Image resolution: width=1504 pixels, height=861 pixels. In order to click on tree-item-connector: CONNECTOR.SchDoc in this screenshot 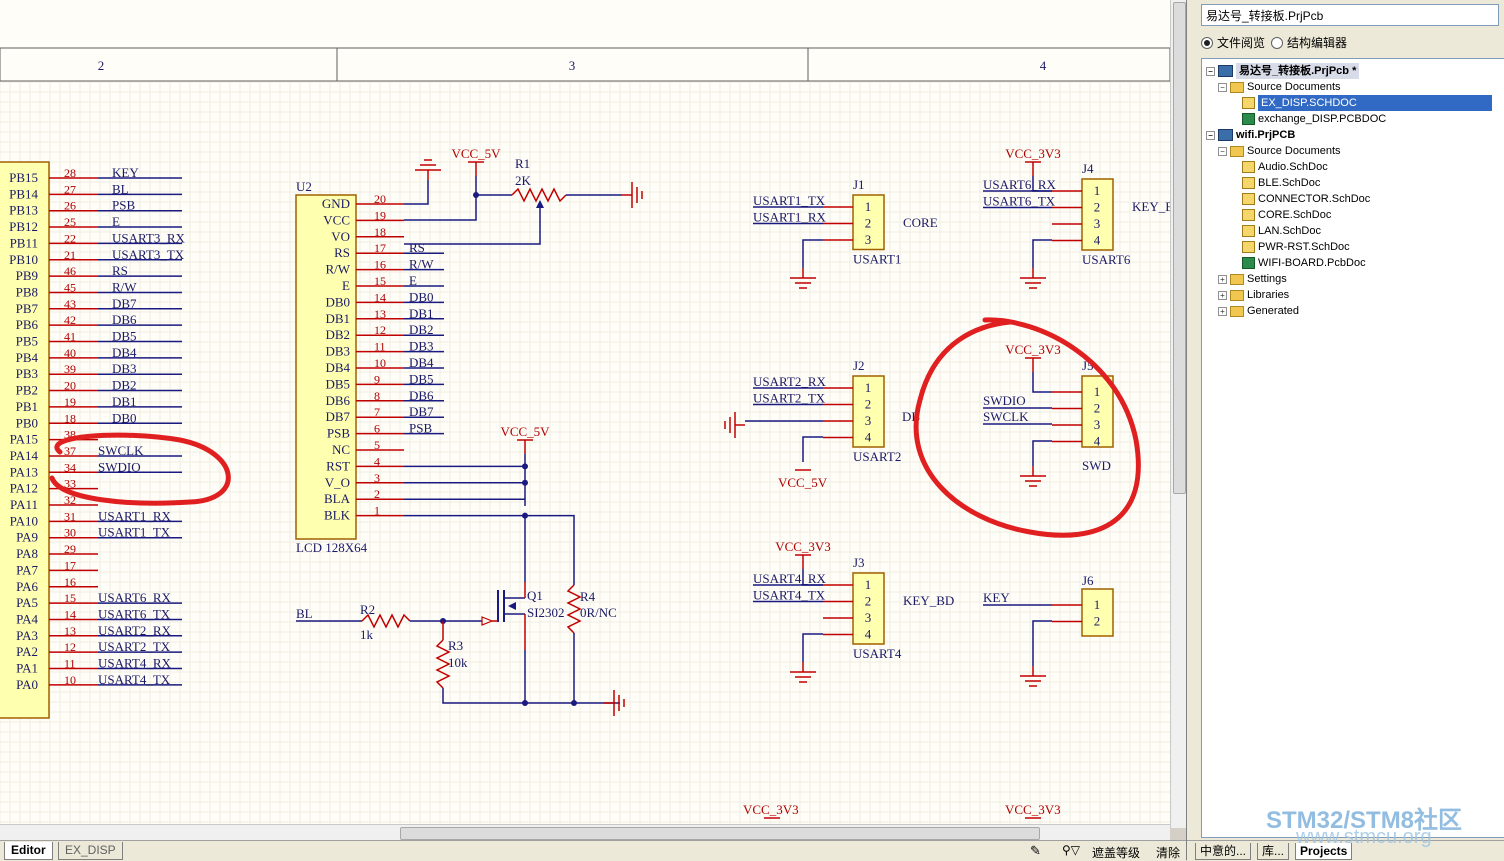, I will do `click(1306, 199)`.